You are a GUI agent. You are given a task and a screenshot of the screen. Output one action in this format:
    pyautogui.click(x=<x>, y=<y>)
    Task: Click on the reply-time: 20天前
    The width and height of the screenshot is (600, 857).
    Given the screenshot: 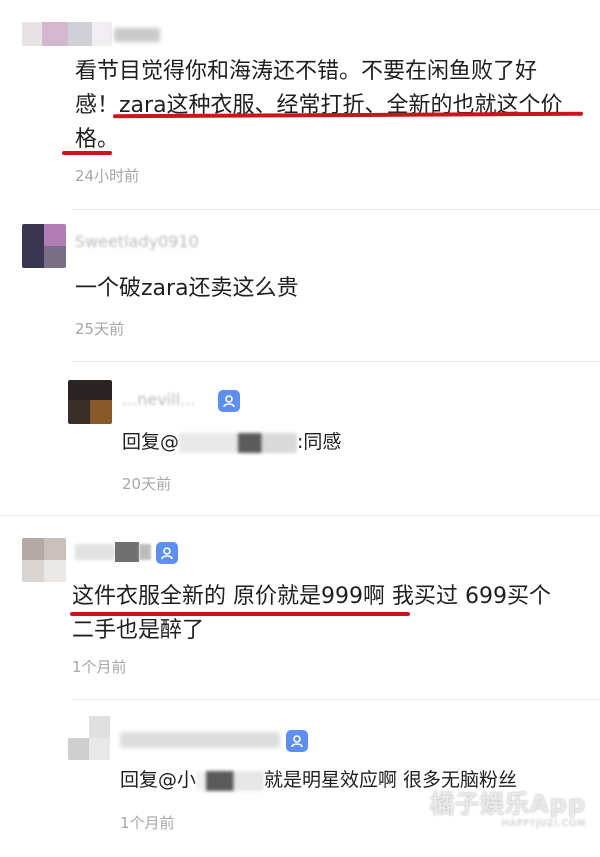 What is the action you would take?
    pyautogui.click(x=147, y=484)
    